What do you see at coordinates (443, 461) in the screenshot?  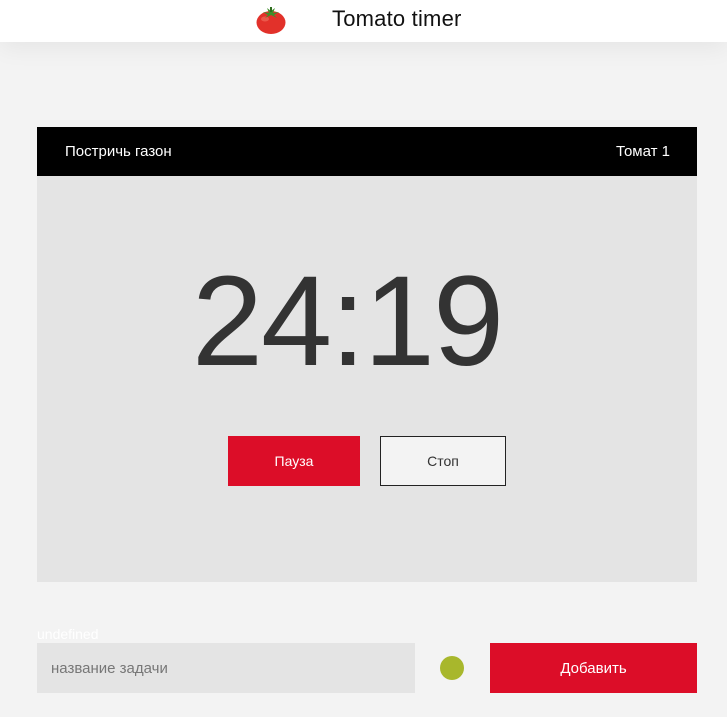 I see `stop-button: Стоп` at bounding box center [443, 461].